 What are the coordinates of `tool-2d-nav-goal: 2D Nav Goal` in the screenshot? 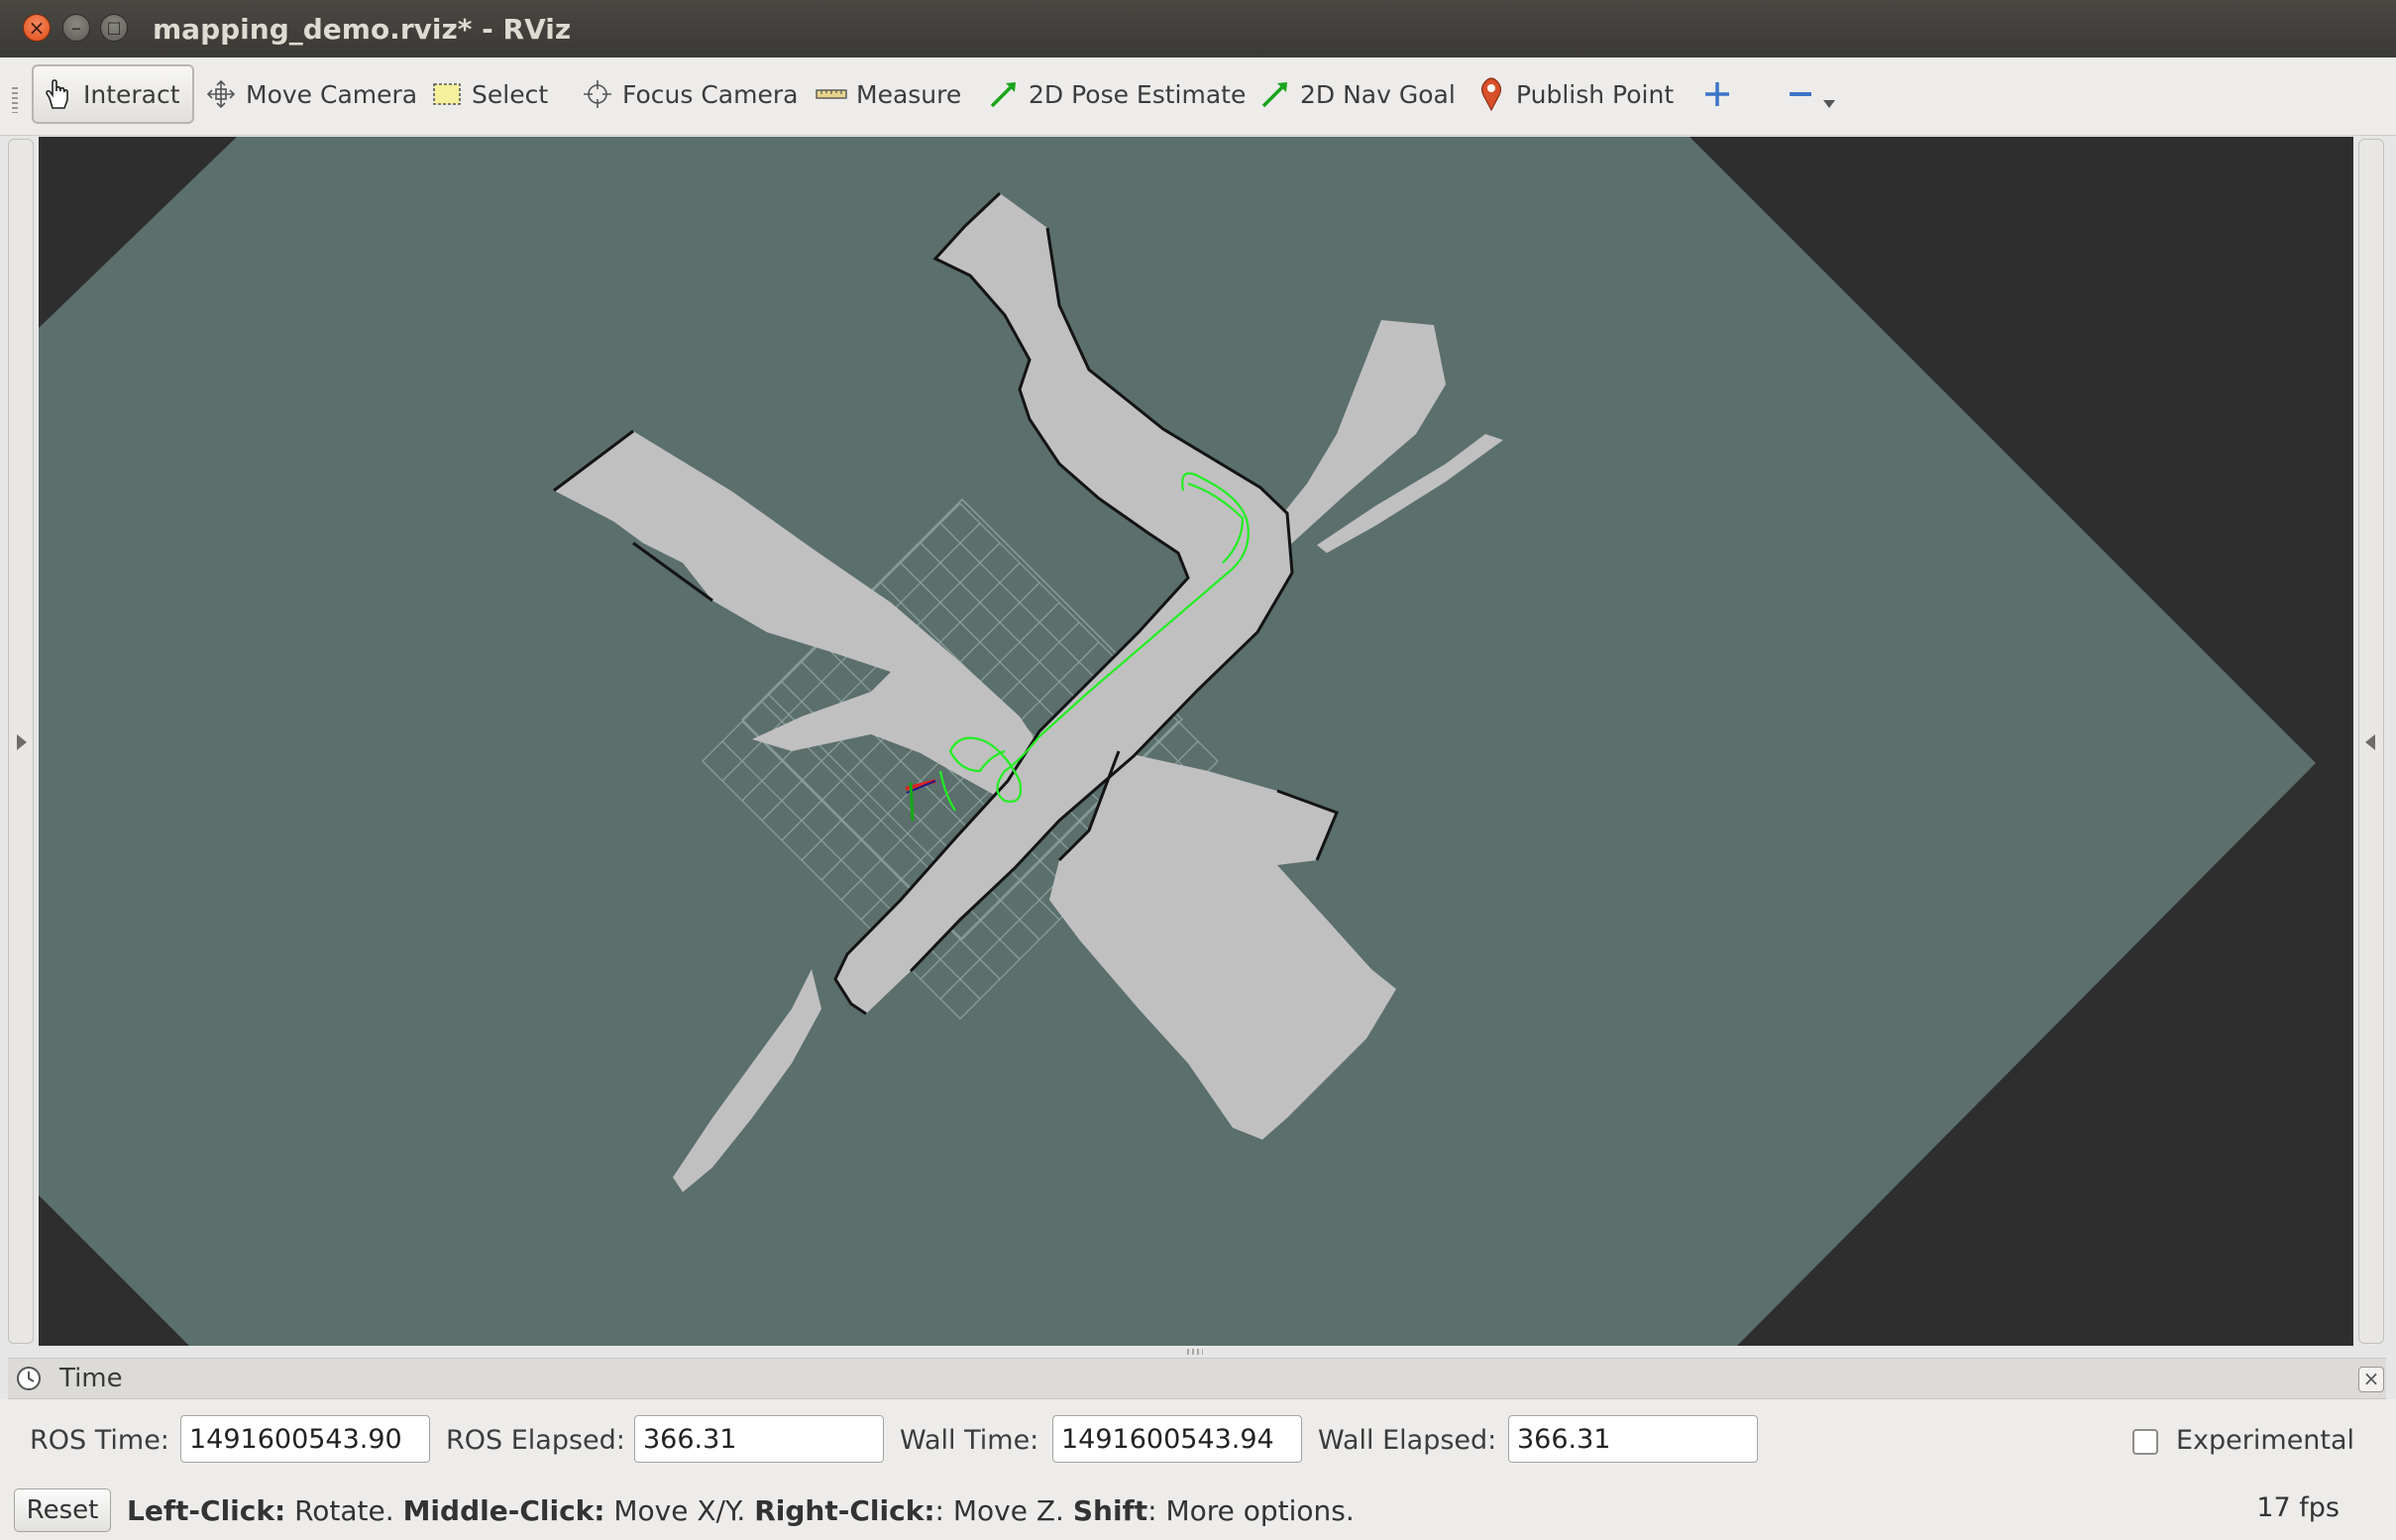 It's located at (1357, 94).